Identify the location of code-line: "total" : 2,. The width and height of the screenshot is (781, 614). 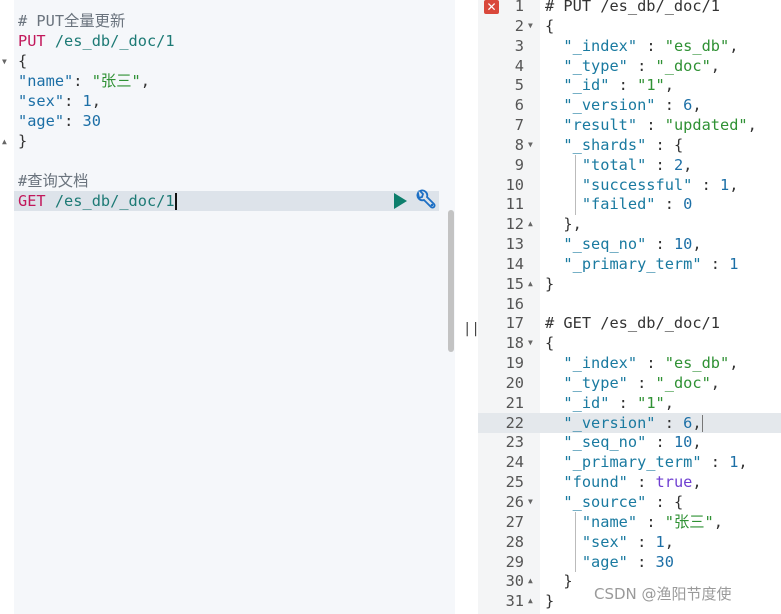
(619, 165).